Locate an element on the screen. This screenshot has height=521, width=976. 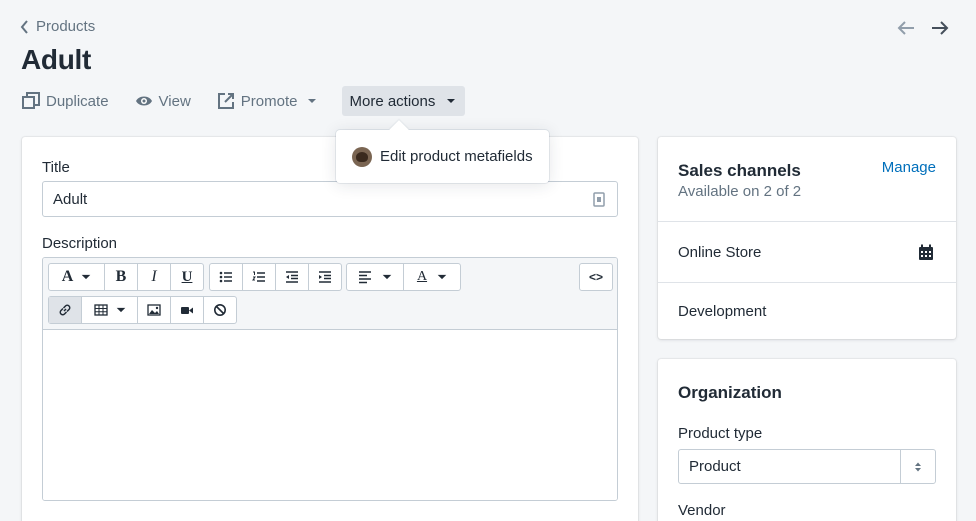
channel-row: Development is located at coordinates (807, 310).